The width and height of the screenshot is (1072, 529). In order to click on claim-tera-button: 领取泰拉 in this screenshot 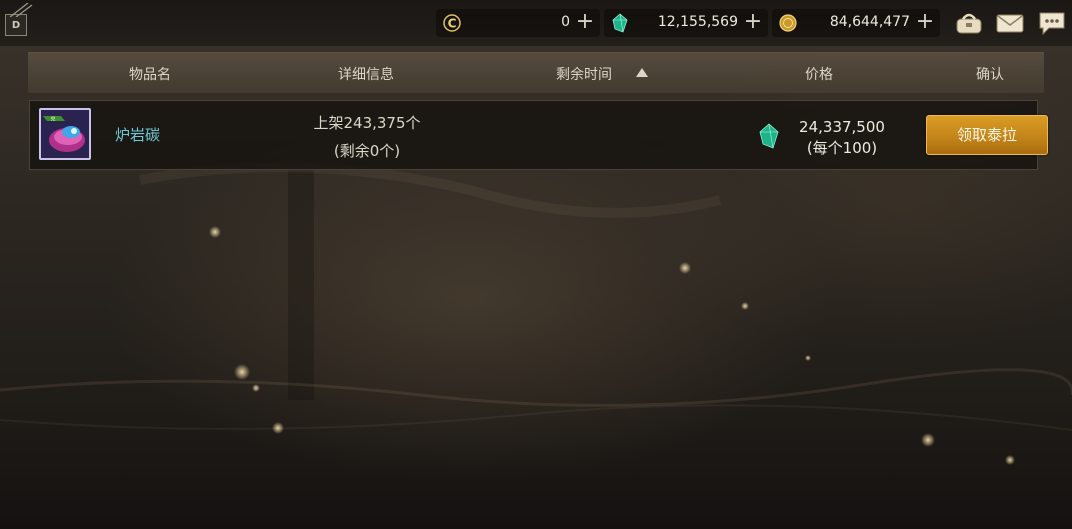, I will do `click(987, 135)`.